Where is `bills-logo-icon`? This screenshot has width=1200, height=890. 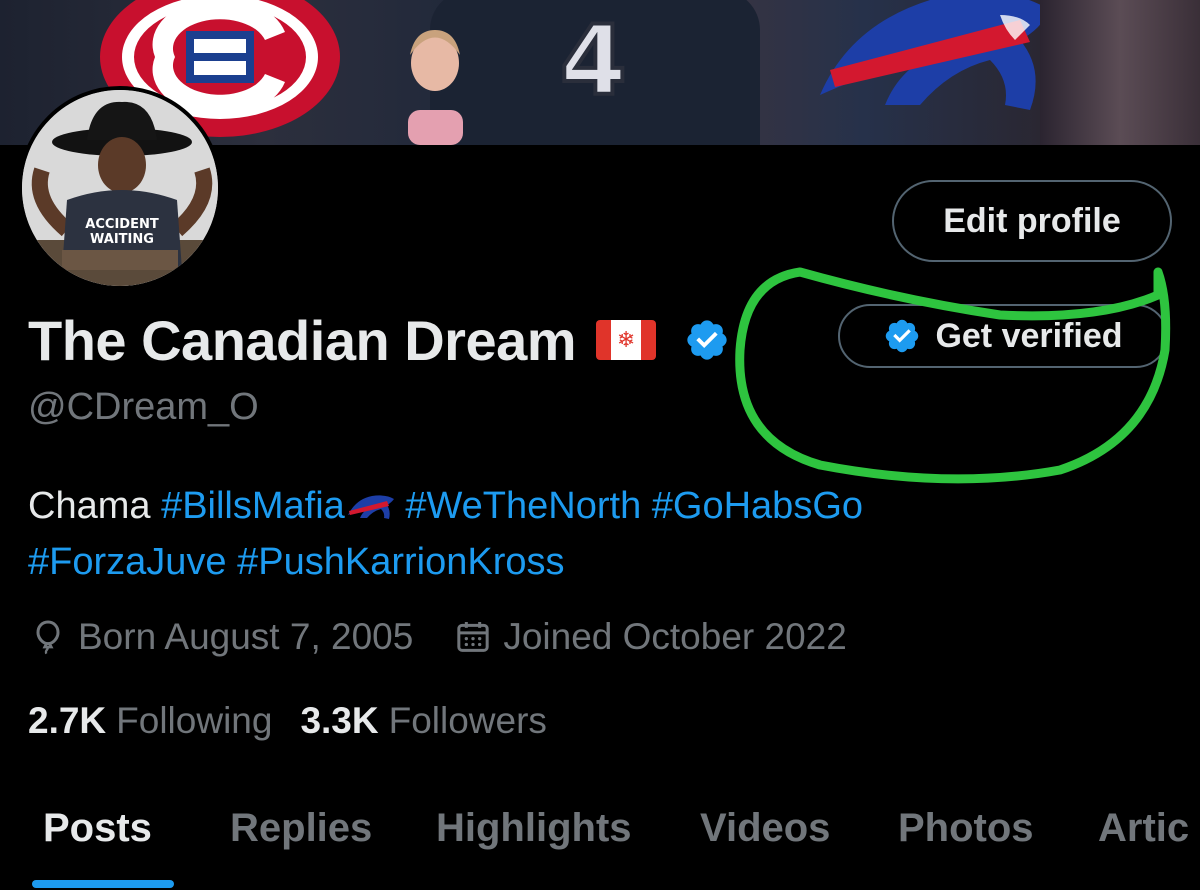 bills-logo-icon is located at coordinates (370, 507).